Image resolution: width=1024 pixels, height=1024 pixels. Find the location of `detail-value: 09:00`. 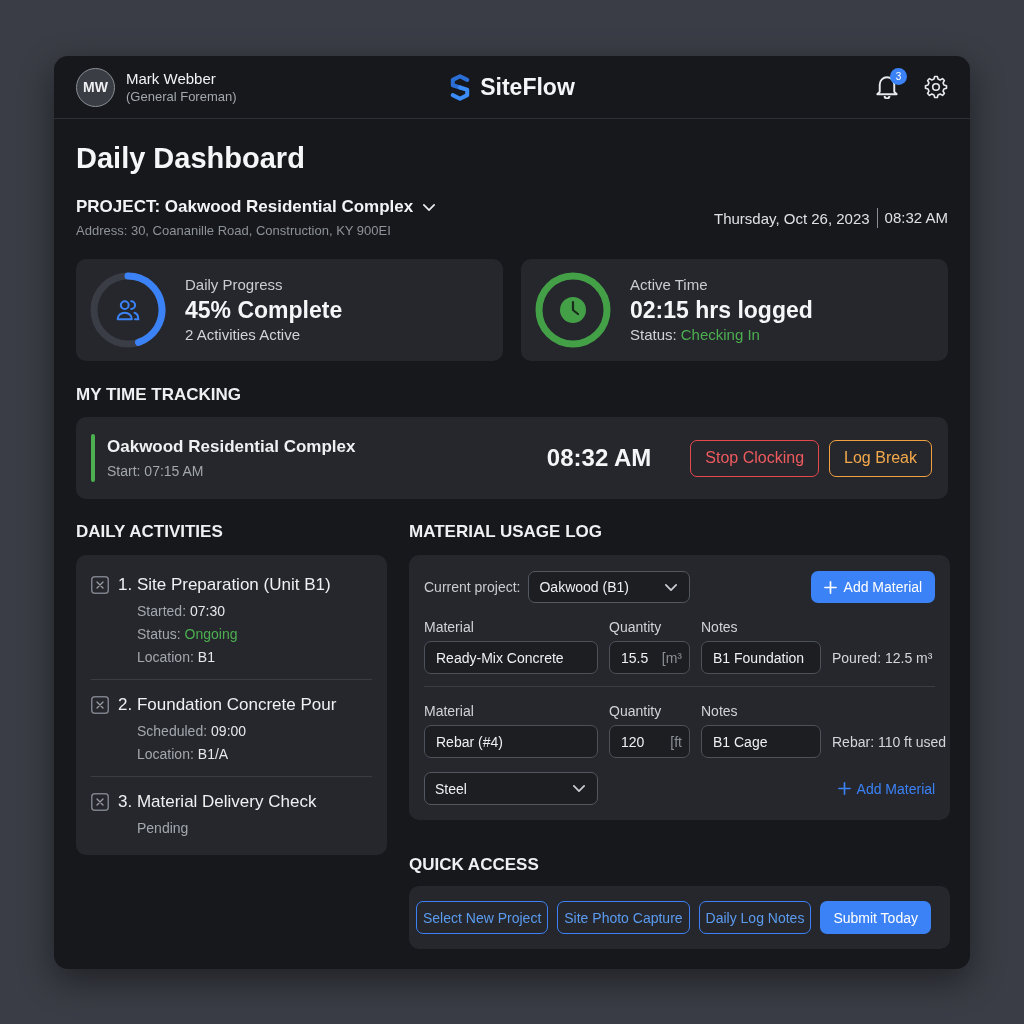

detail-value: 09:00 is located at coordinates (229, 731).